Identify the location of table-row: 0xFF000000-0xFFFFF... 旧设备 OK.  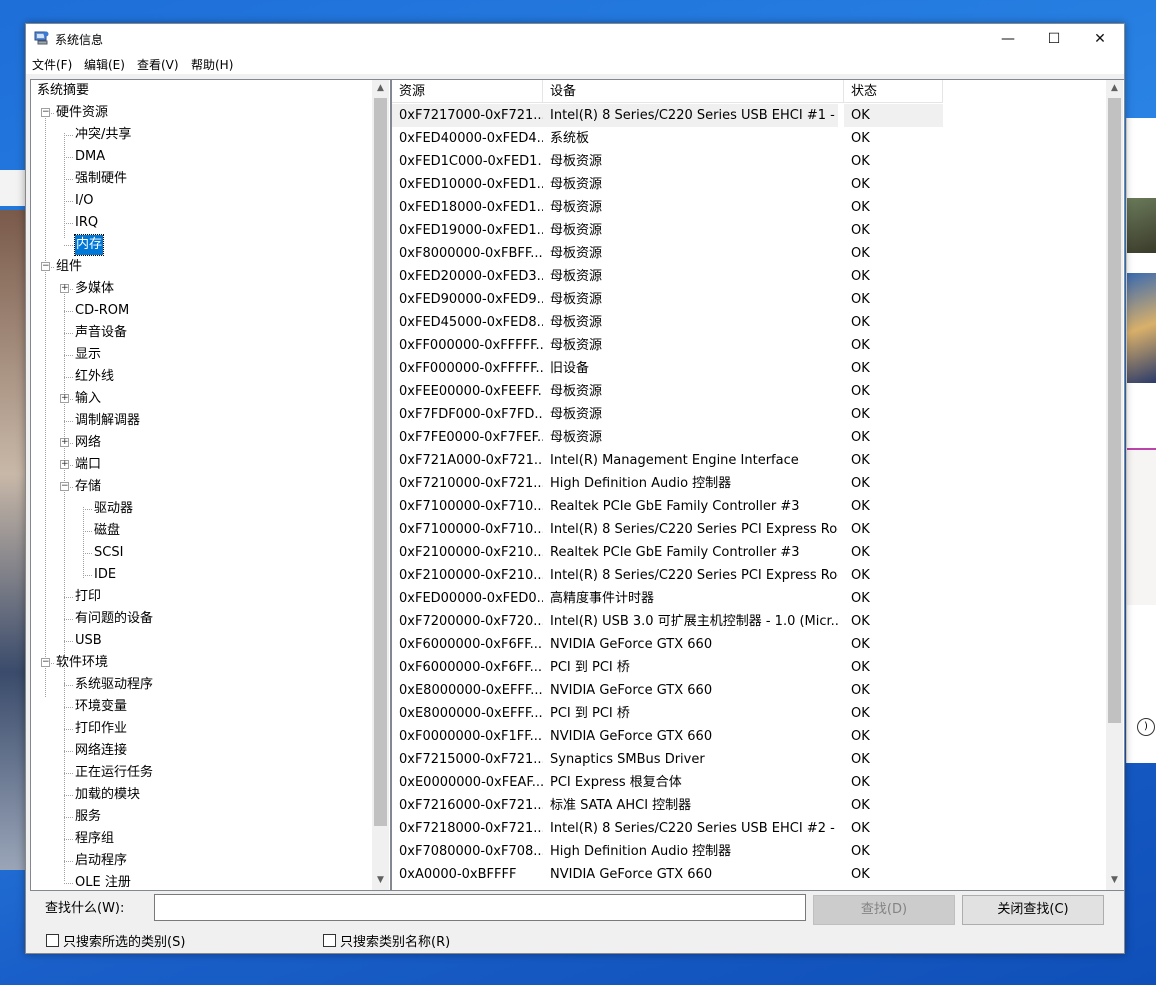
(749, 368).